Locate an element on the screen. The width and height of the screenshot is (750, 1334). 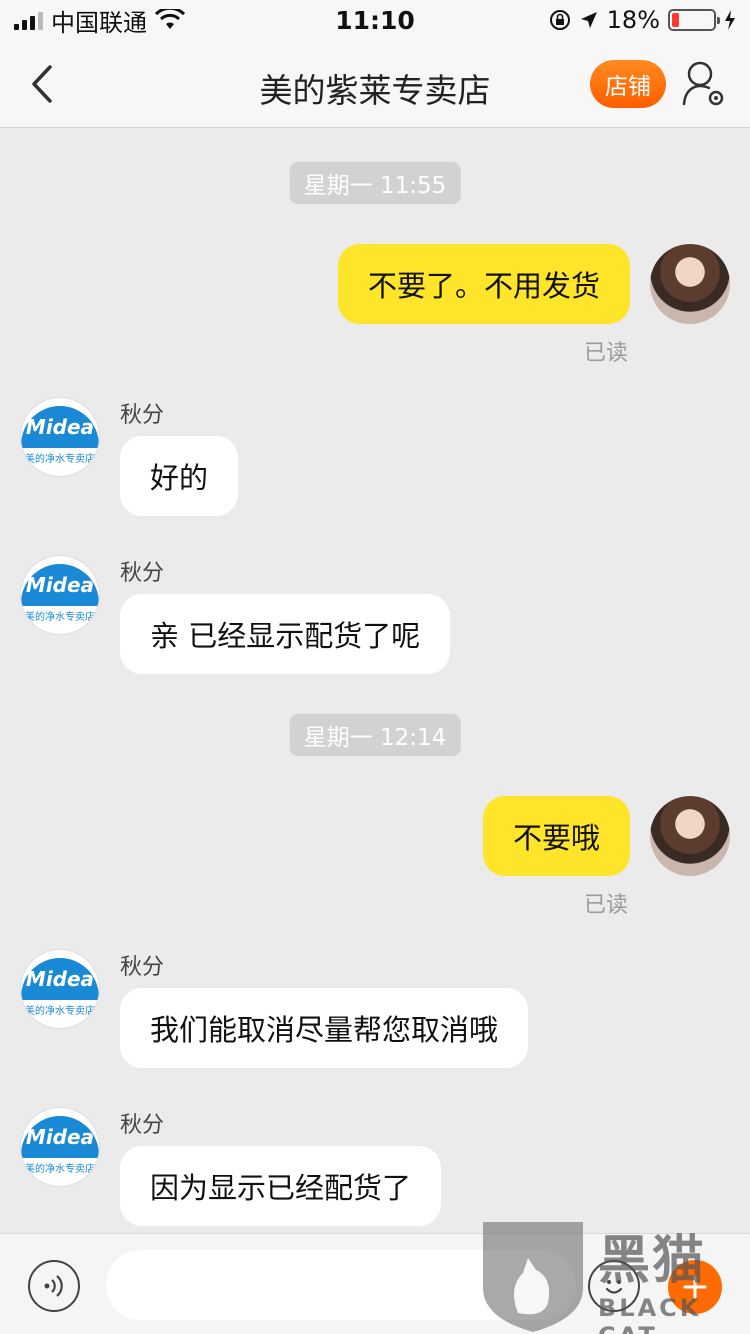
incoming-message-bubble: 因为显示已经配货了 is located at coordinates (281, 1186).